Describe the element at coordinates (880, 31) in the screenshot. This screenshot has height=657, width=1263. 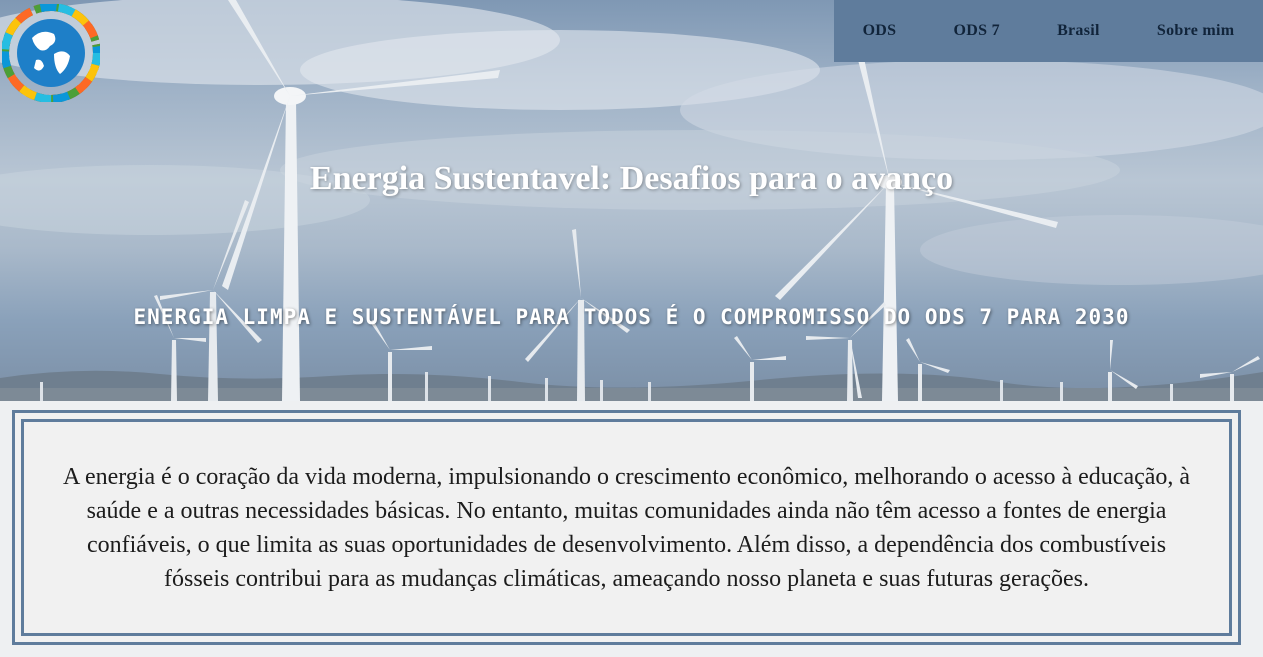
I see `nav-ods: ODS` at that location.